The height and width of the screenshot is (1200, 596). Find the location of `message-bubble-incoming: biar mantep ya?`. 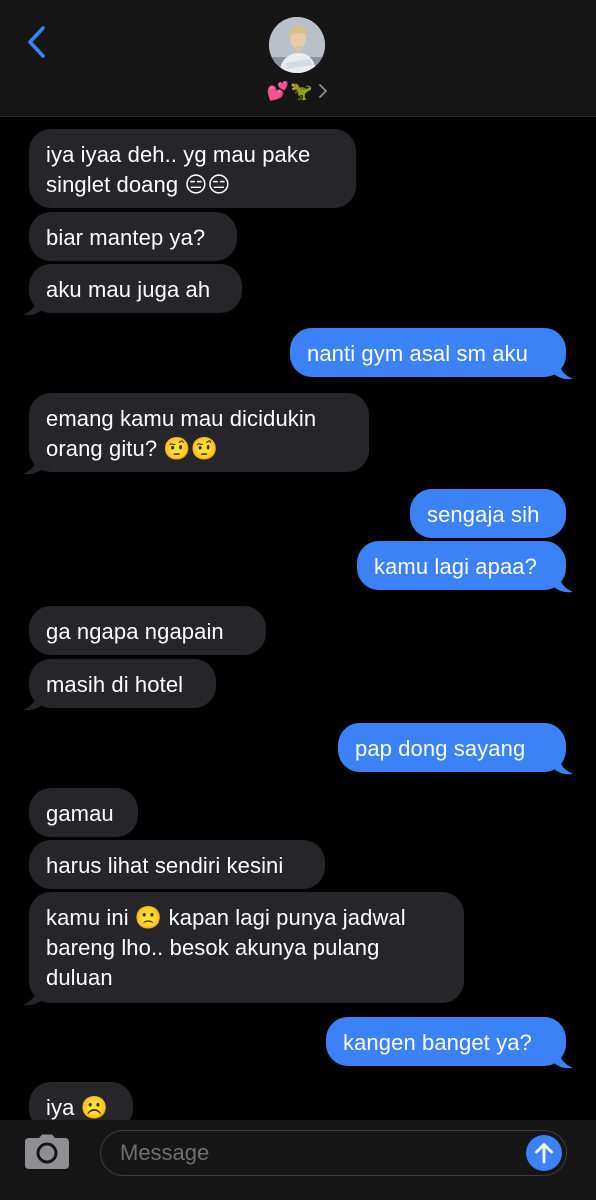

message-bubble-incoming: biar mantep ya? is located at coordinates (133, 236).